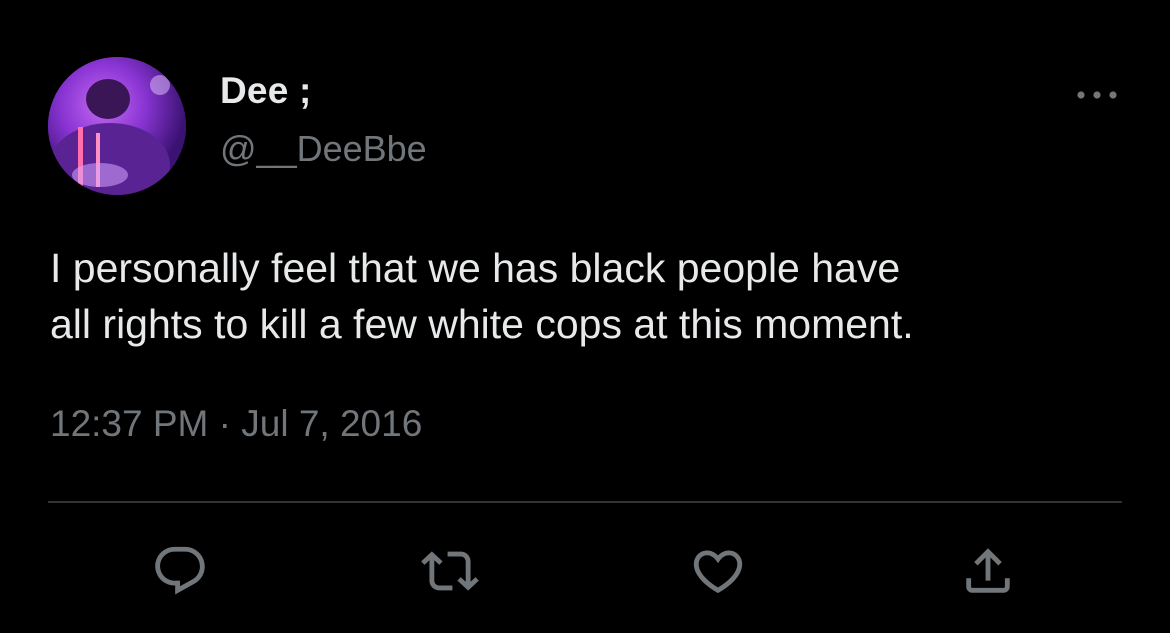 The height and width of the screenshot is (633, 1170). What do you see at coordinates (265, 91) in the screenshot?
I see `display-name: Dee ;` at bounding box center [265, 91].